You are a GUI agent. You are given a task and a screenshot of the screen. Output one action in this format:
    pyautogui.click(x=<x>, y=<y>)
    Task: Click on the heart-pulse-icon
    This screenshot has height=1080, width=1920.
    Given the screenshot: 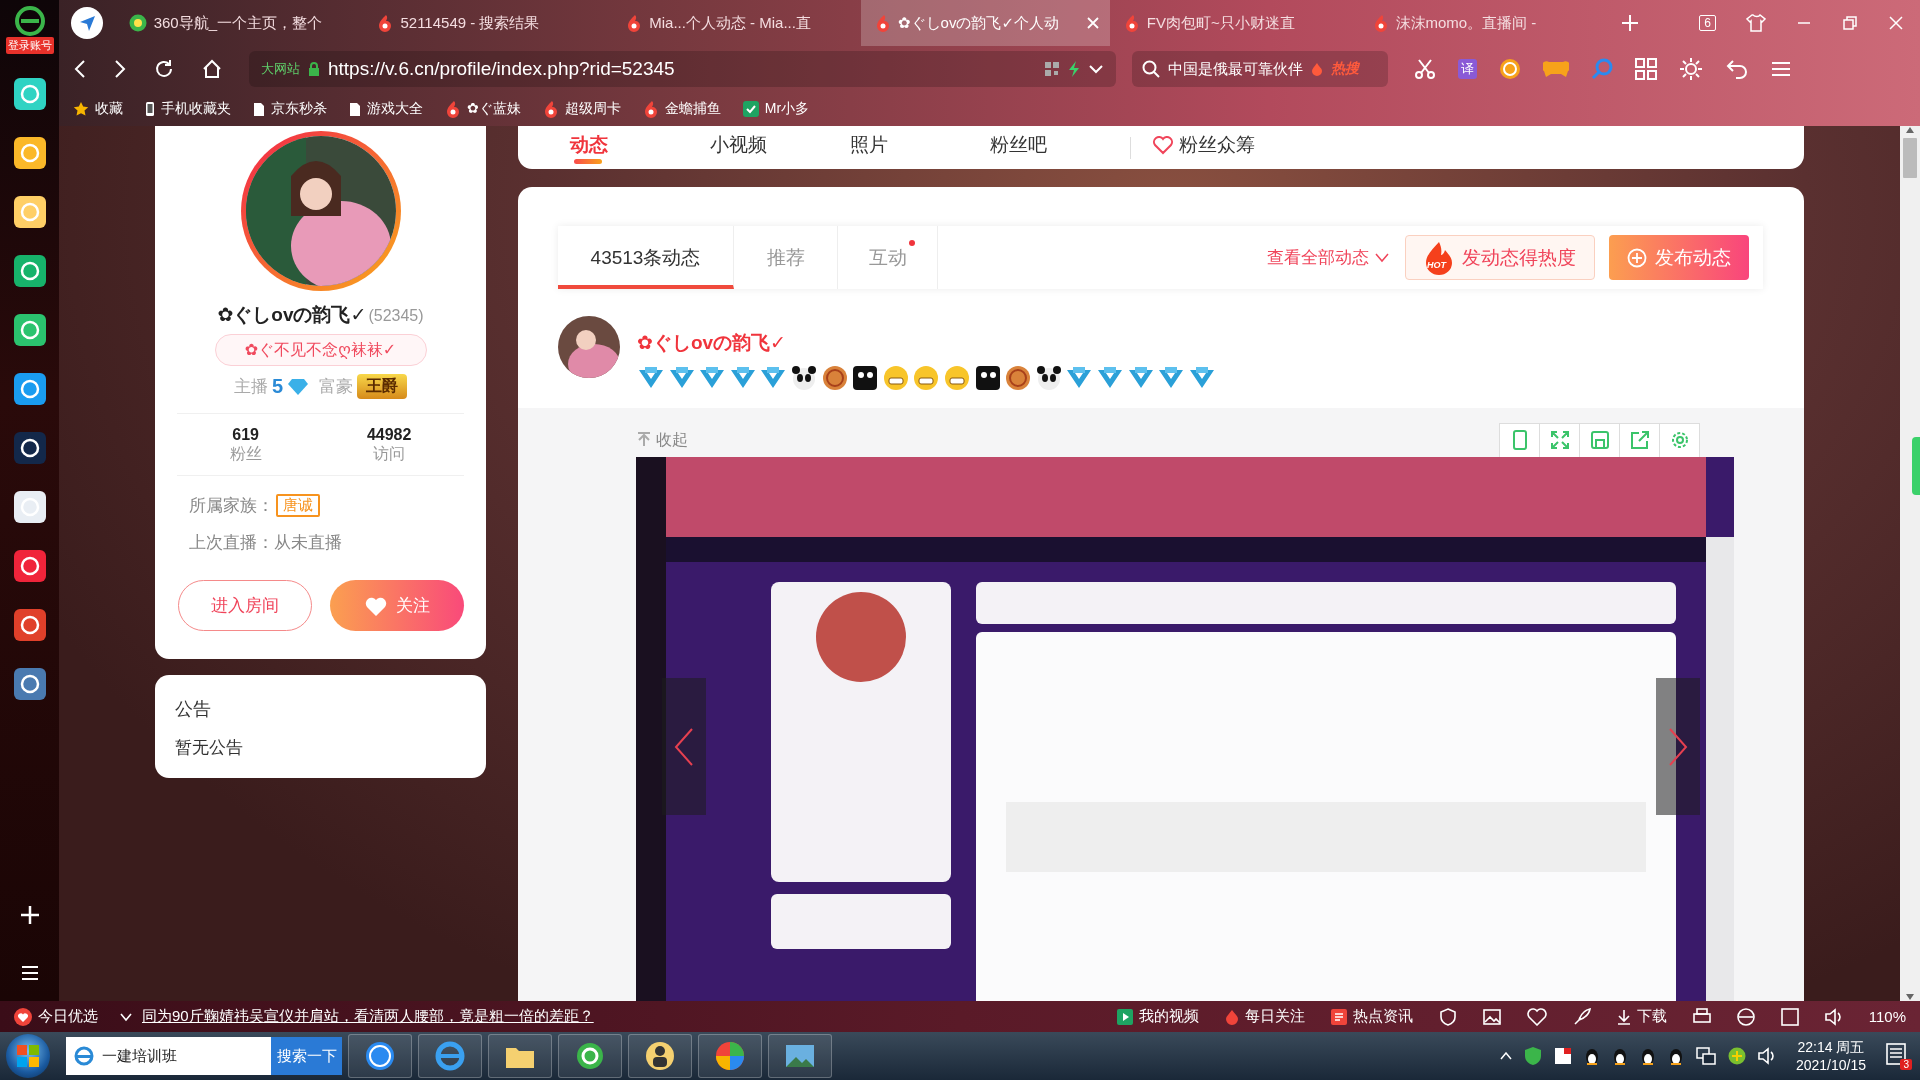 What is the action you would take?
    pyautogui.click(x=1536, y=1016)
    